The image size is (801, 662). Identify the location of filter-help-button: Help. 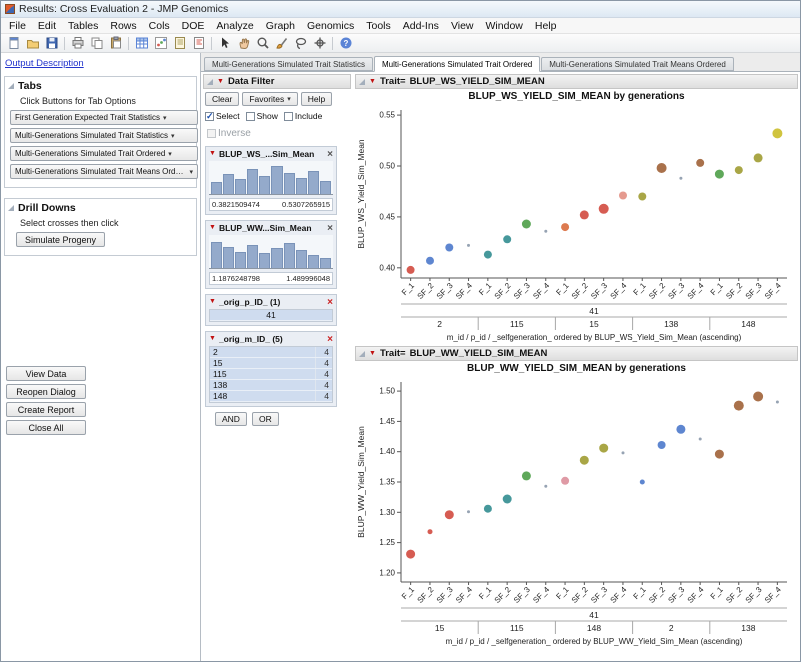
(316, 99).